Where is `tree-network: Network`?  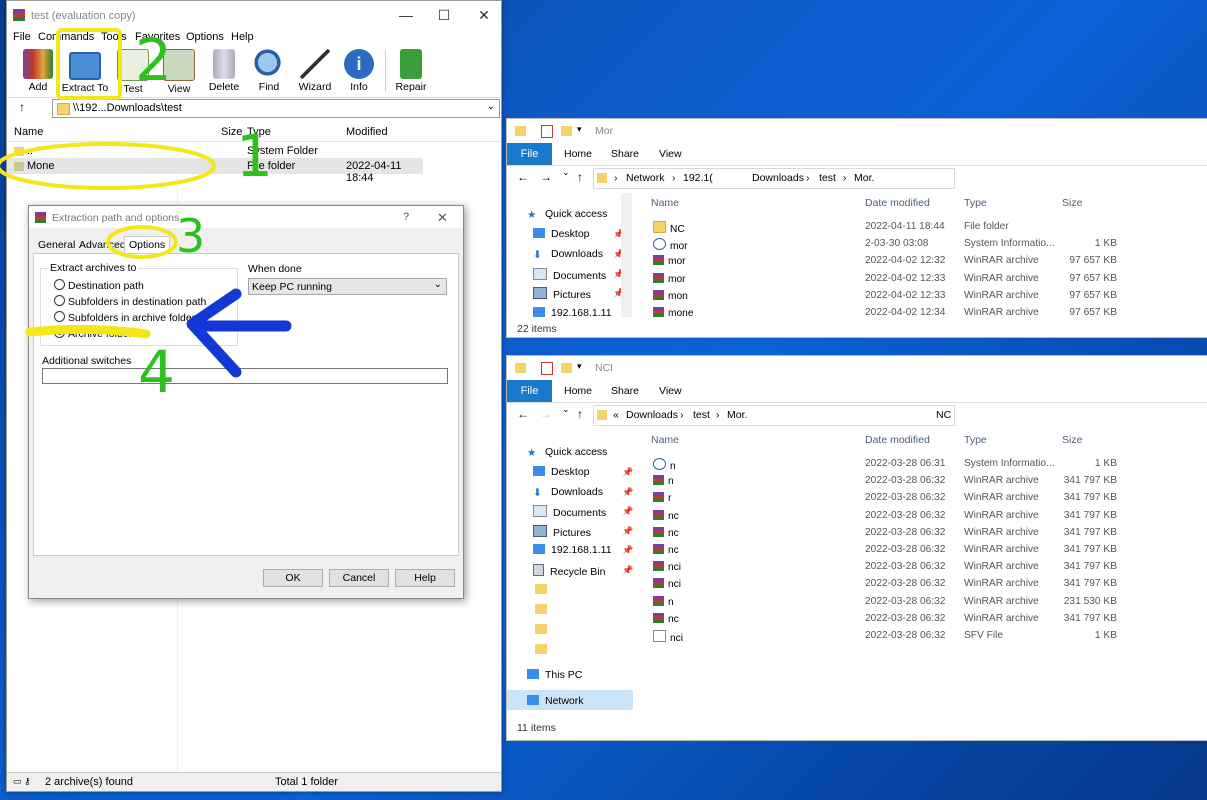 tree-network: Network is located at coordinates (555, 701).